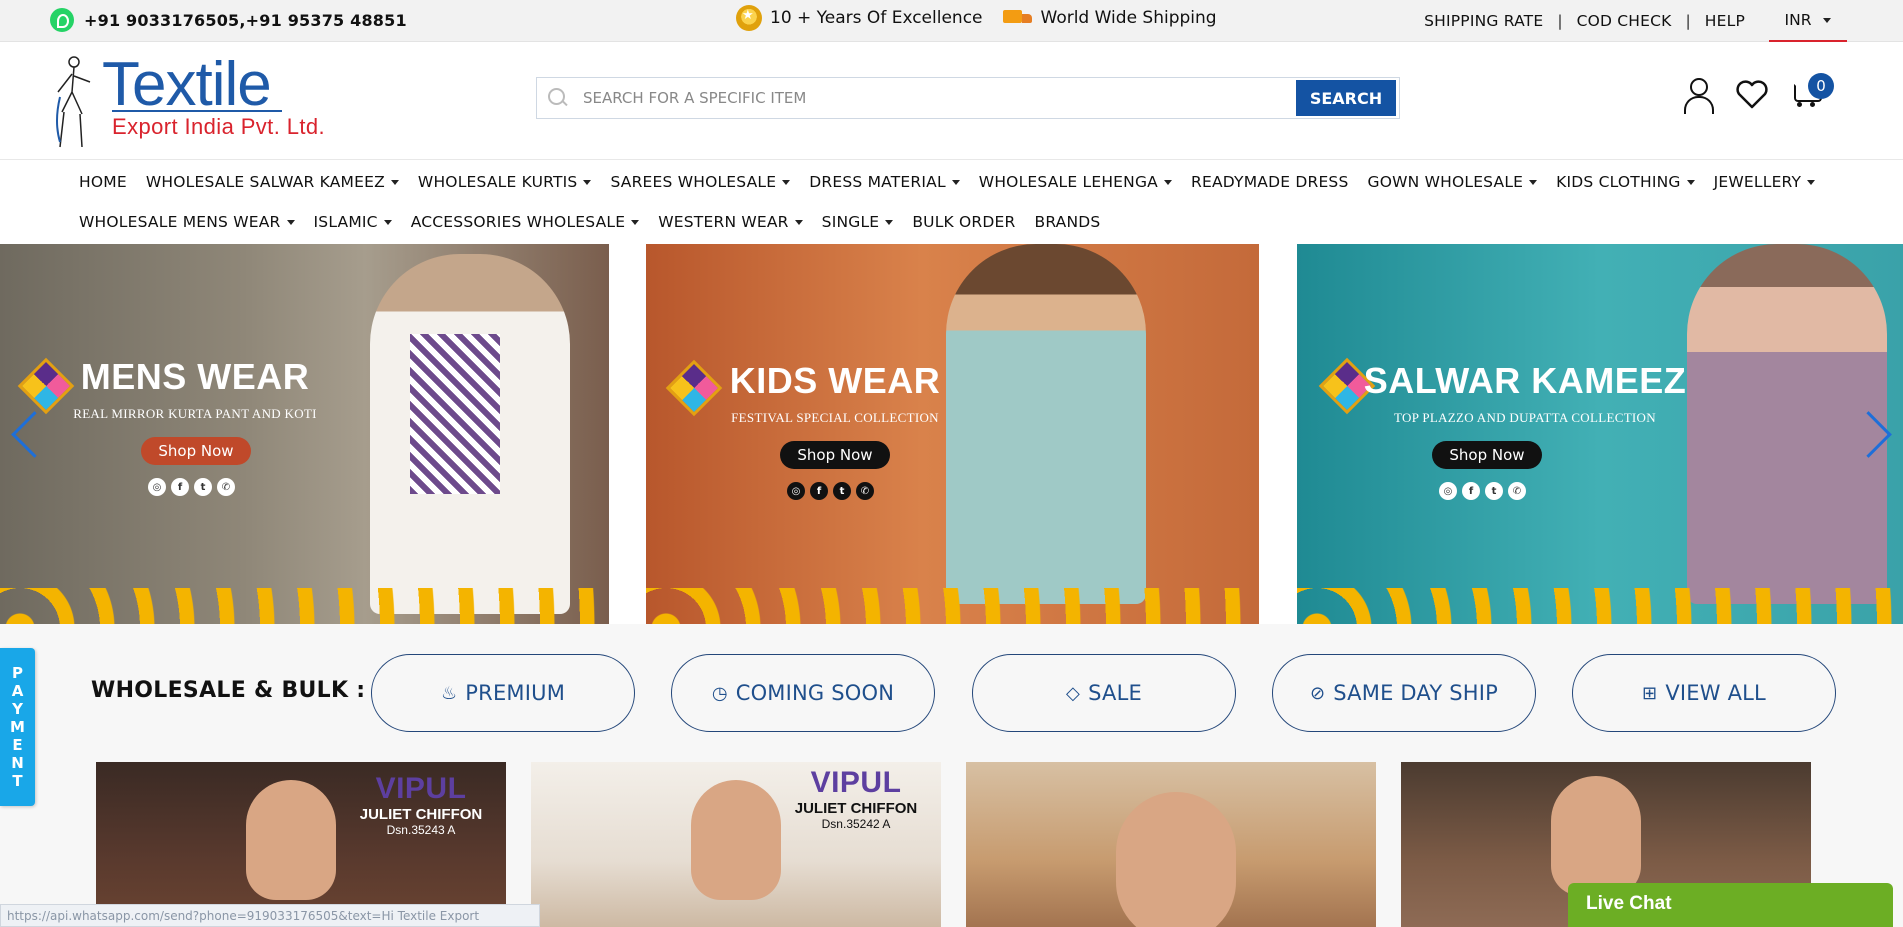 The width and height of the screenshot is (1903, 927). Describe the element at coordinates (856, 824) in the screenshot. I see `product-design-number: Dsn.35242 A` at that location.